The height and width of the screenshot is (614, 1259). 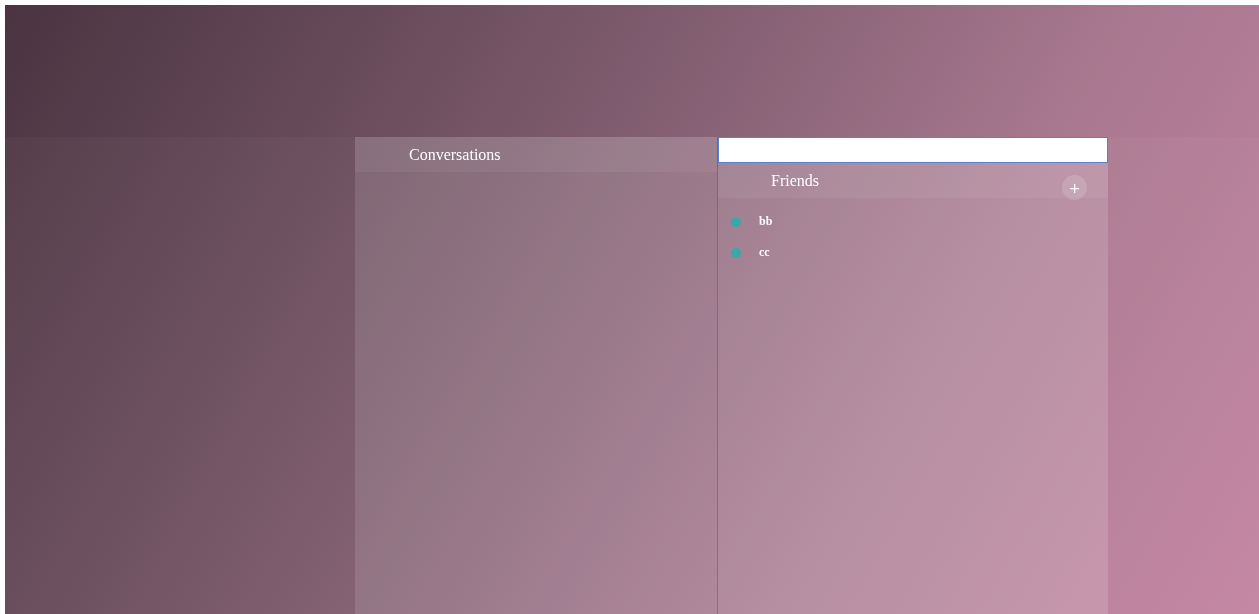 I want to click on friend-name: cc, so click(x=764, y=252).